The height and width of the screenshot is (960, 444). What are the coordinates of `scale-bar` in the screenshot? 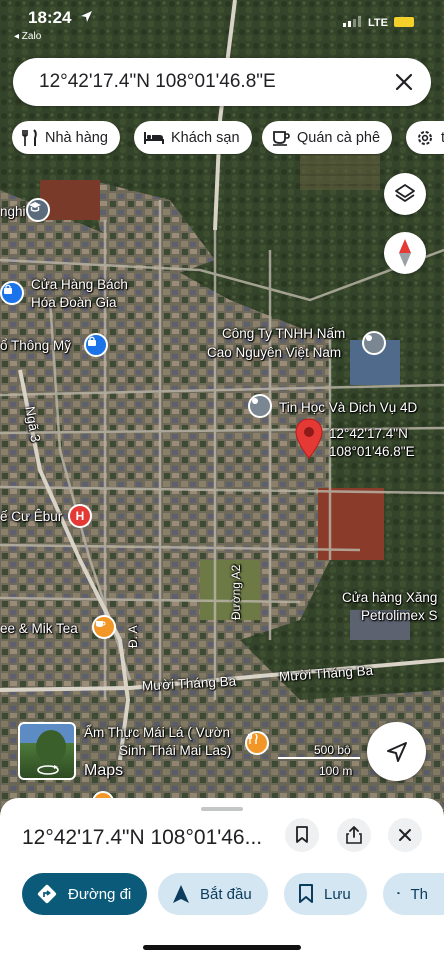 It's located at (319, 758).